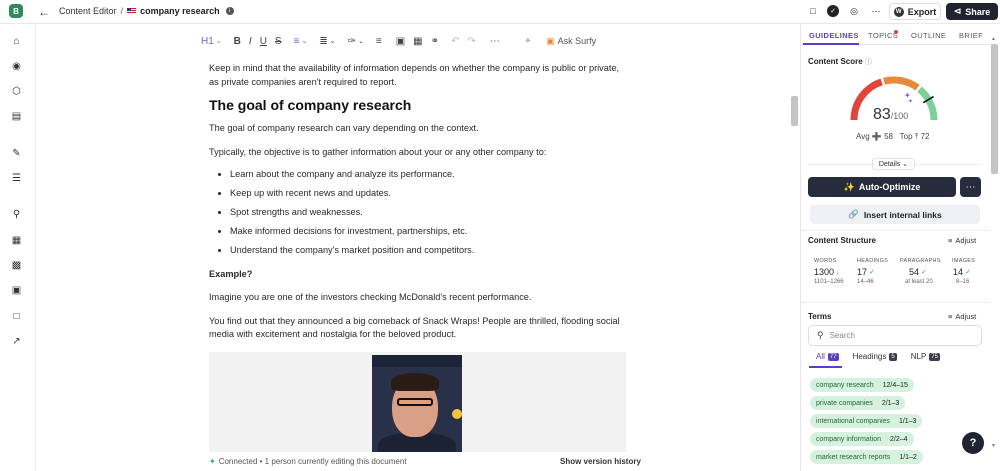  What do you see at coordinates (862, 385) in the screenshot?
I see `term-chip: company research 12/4–15` at bounding box center [862, 385].